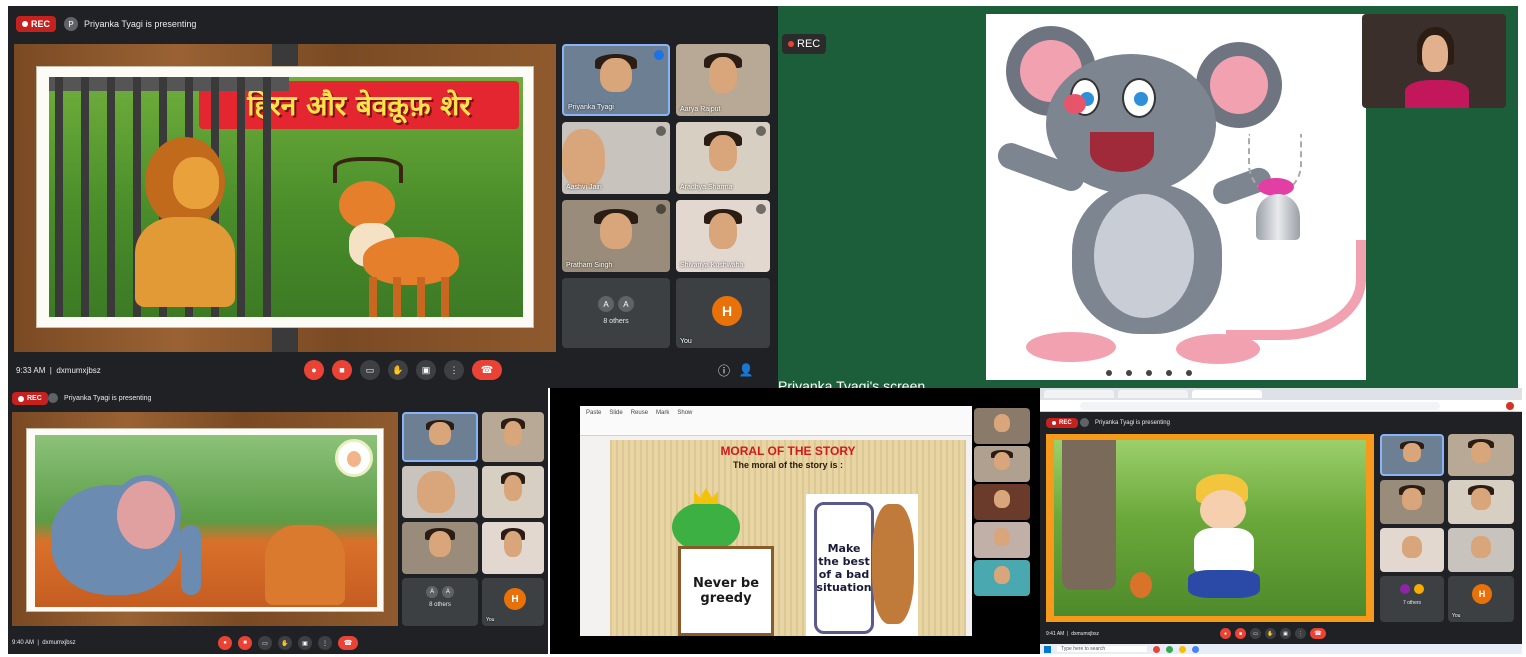 The image size is (1526, 657). What do you see at coordinates (615, 420) in the screenshot?
I see `ribbon-button: Slide` at bounding box center [615, 420].